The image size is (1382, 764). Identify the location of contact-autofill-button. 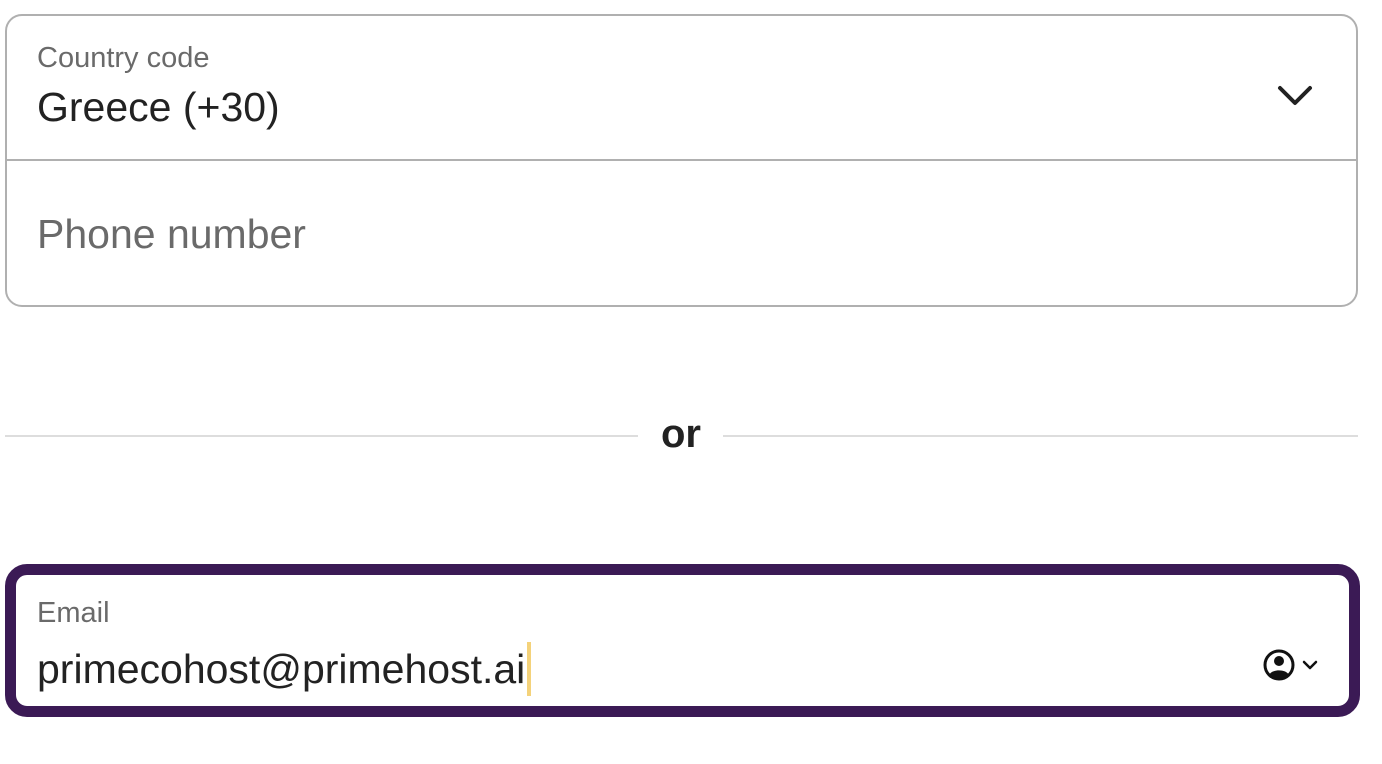
(1292, 665).